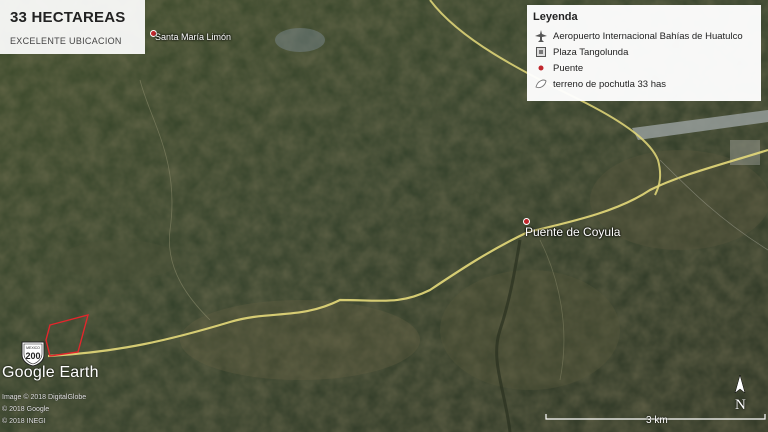 The image size is (768, 432). I want to click on legend-item-parcel: terreno de pochutla 33 has, so click(643, 84).